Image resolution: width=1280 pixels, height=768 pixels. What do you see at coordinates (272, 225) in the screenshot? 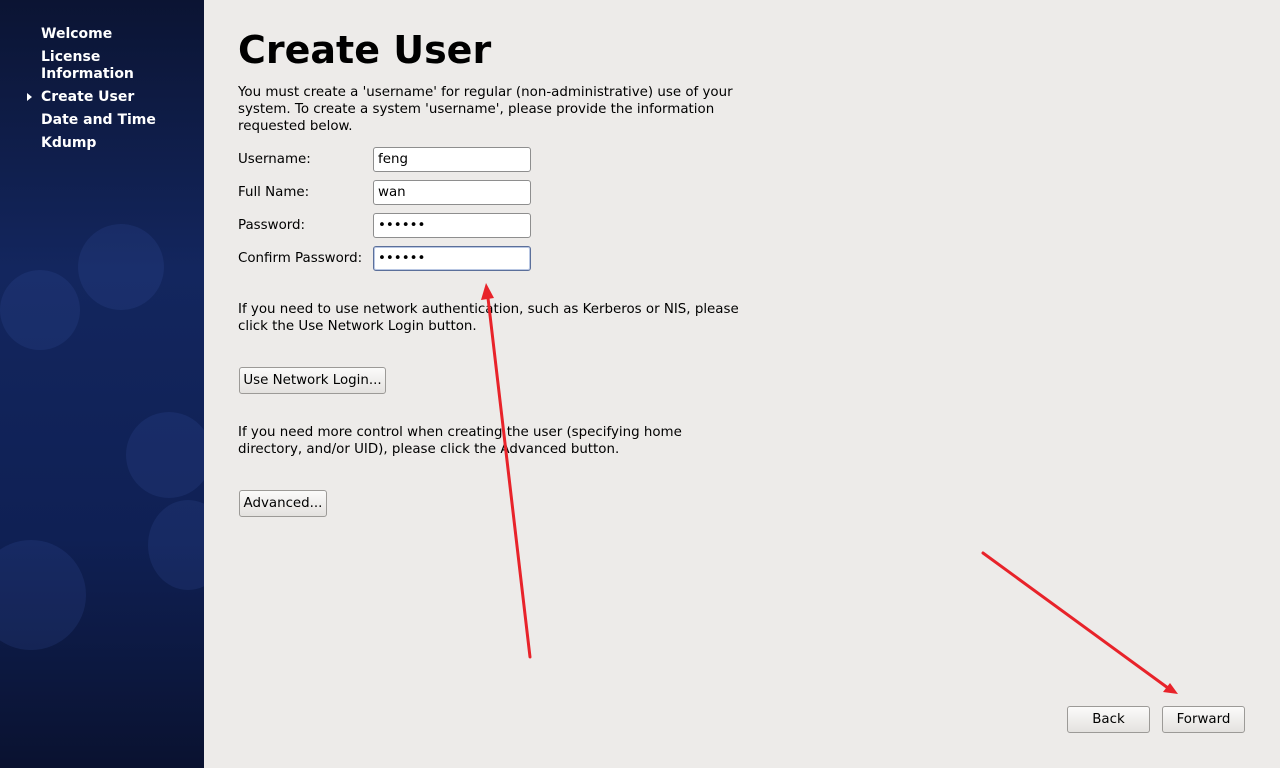
I see `password-label: Password:` at bounding box center [272, 225].